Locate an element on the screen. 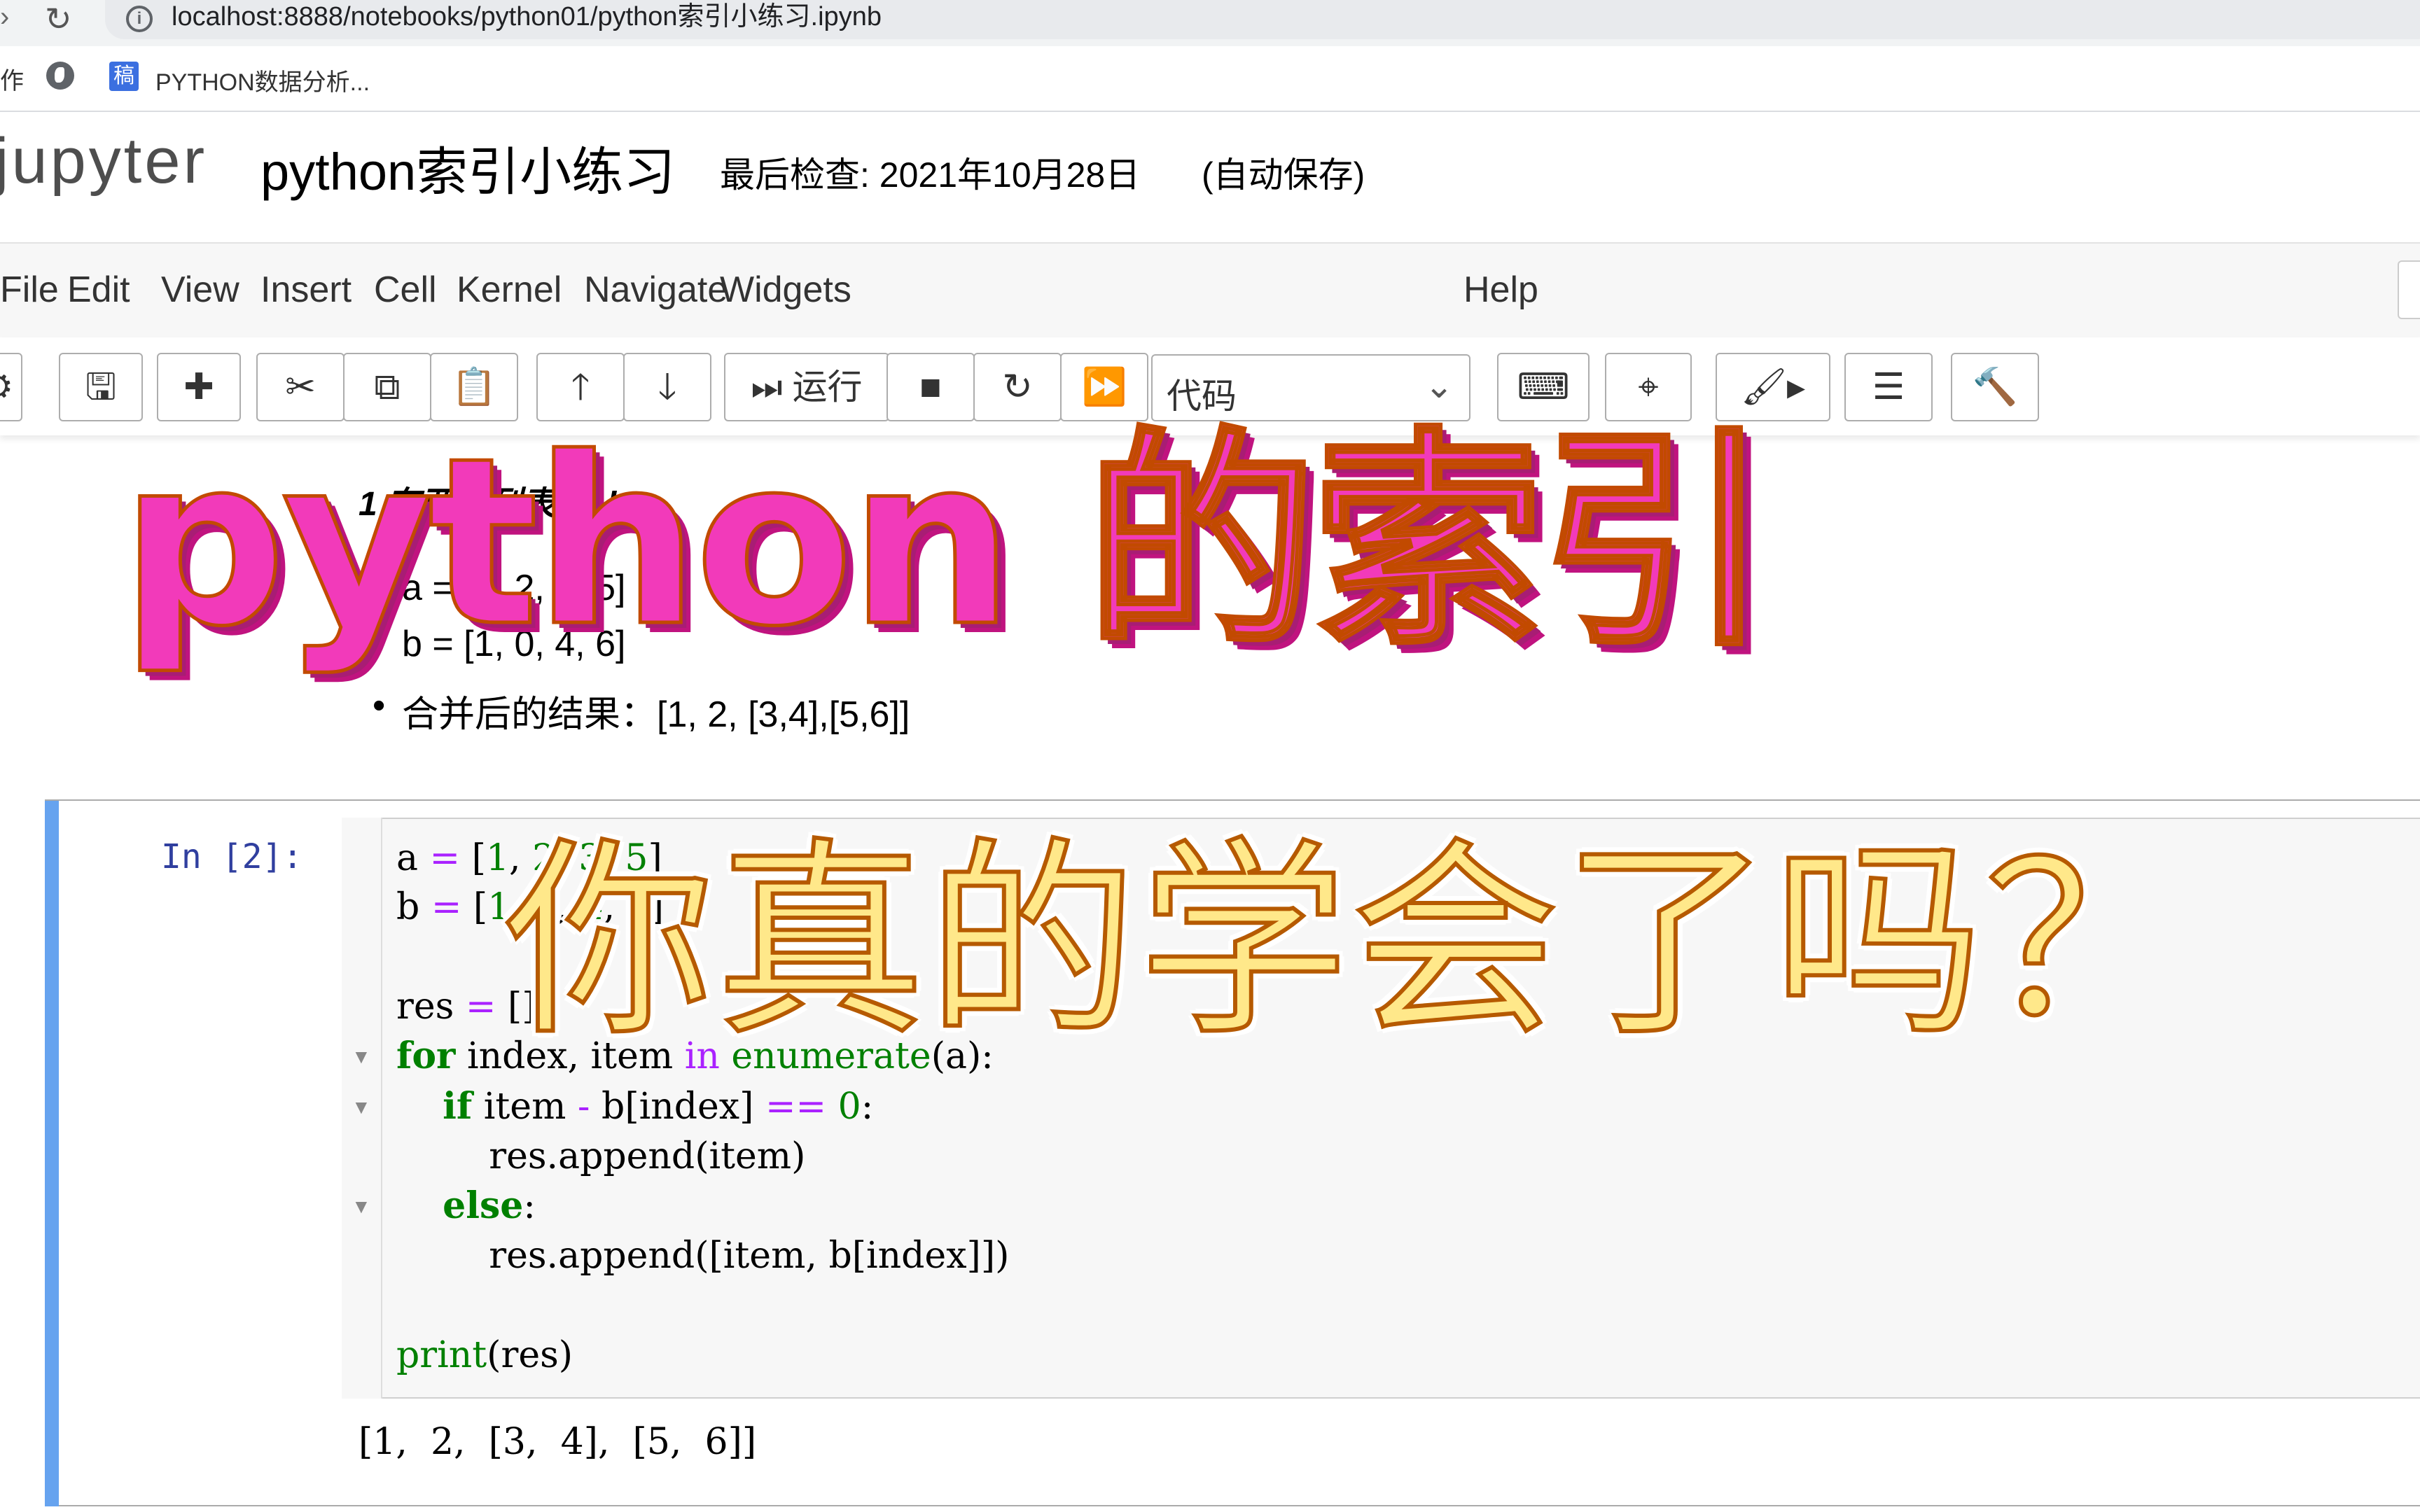 Image resolution: width=2420 pixels, height=1512 pixels. code-line: res.append(item) is located at coordinates (600, 1156).